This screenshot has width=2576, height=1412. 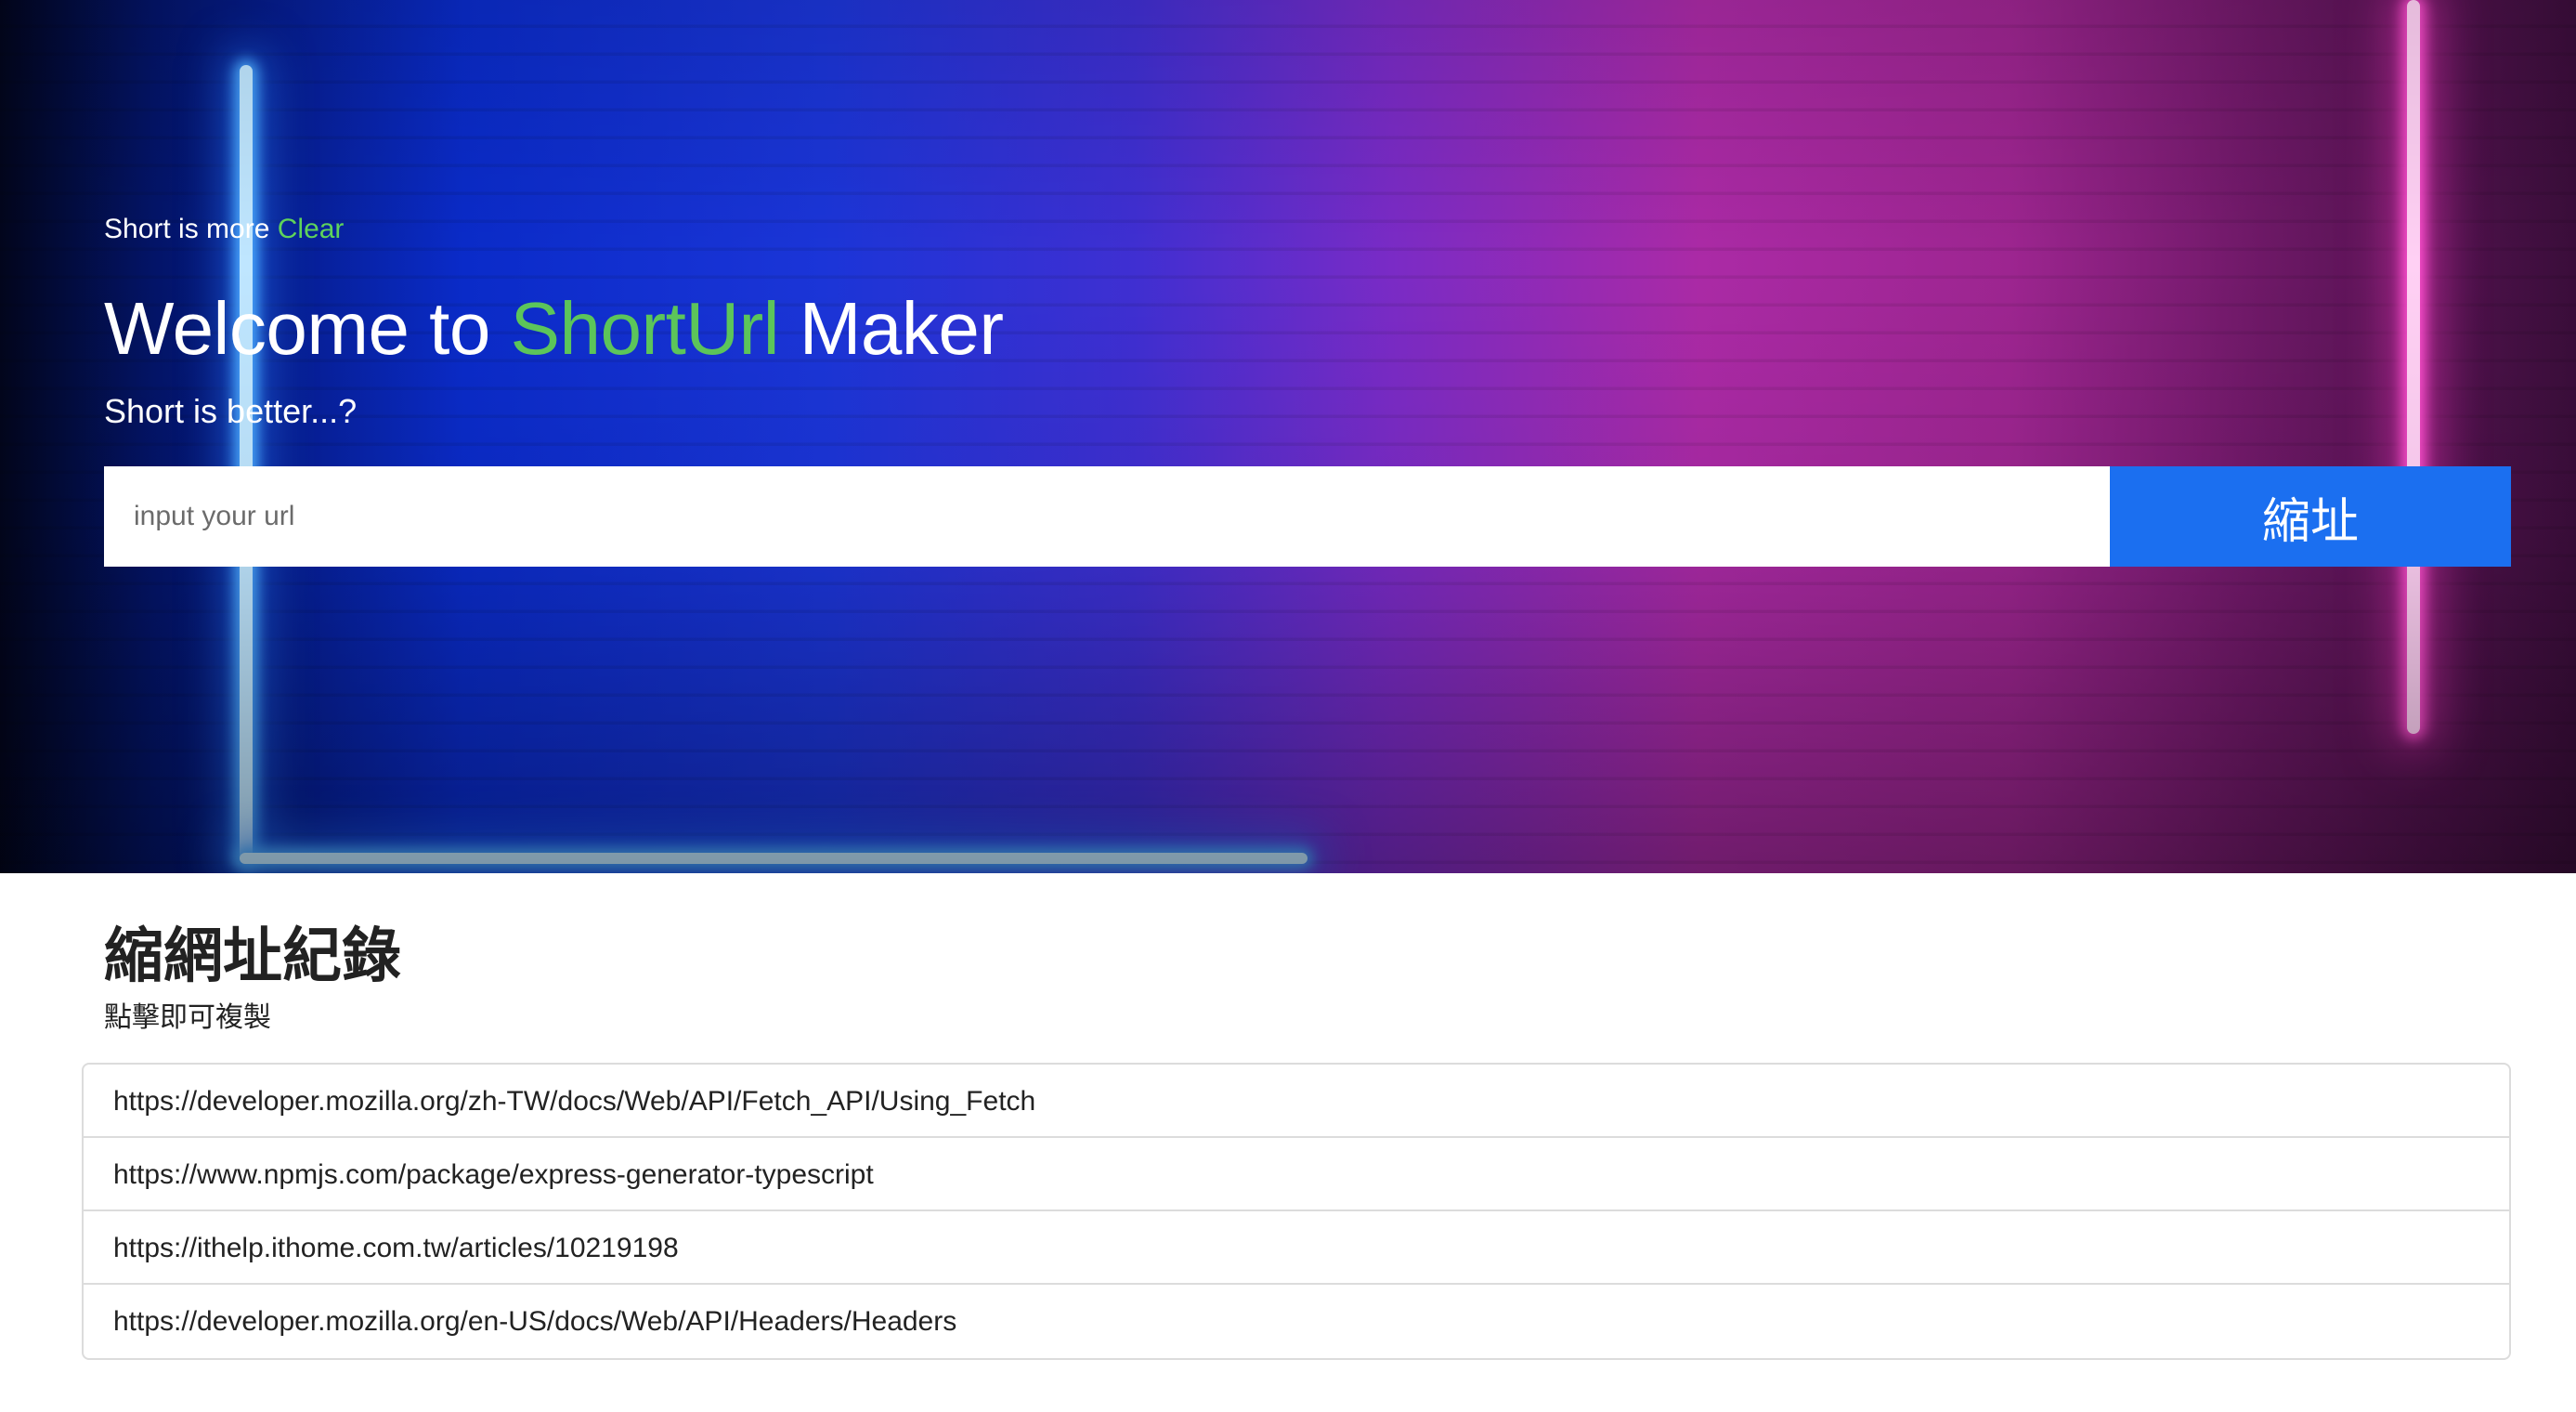 I want to click on title-brand: ShortUrl, so click(x=645, y=328).